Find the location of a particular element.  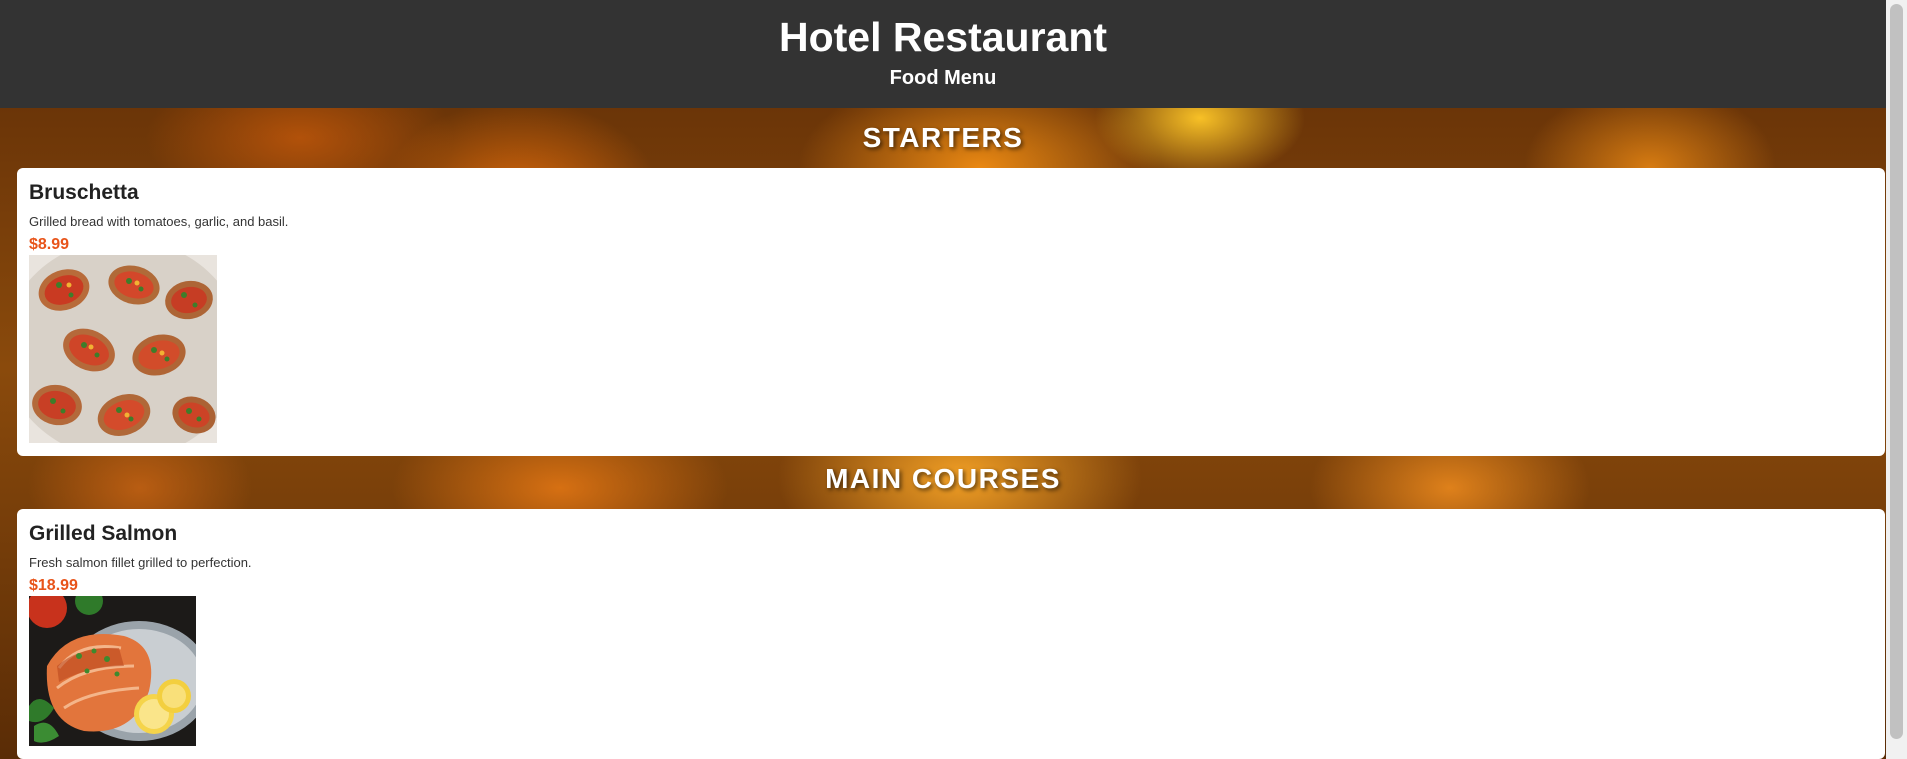

grilled-salmon-photo is located at coordinates (112, 671).